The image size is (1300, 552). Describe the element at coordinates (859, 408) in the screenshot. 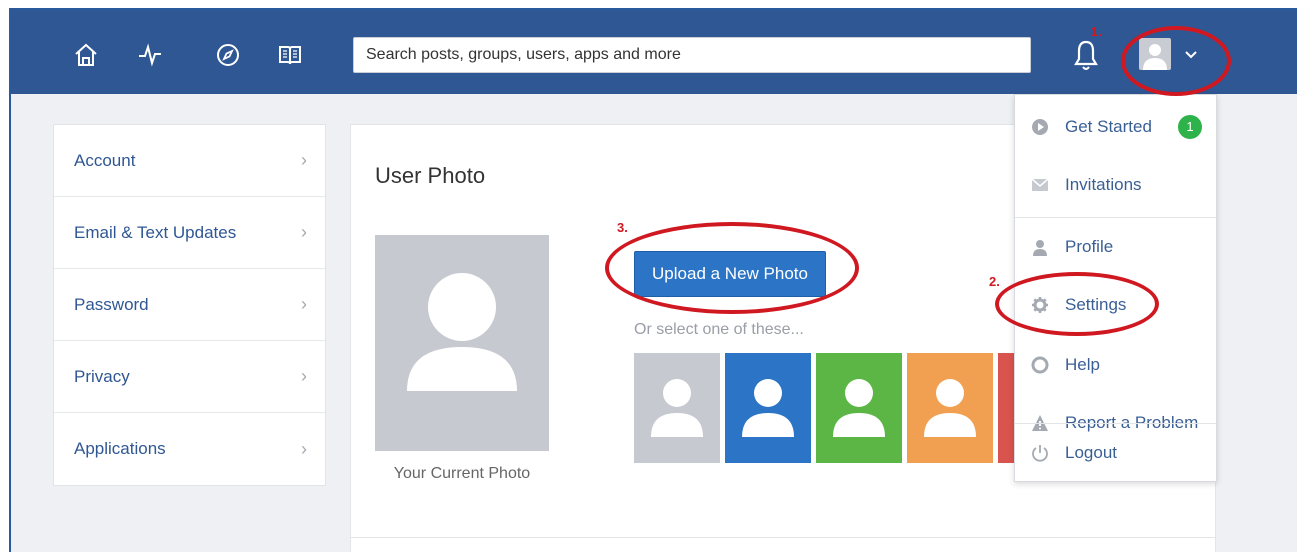

I see `avatar-option-green` at that location.